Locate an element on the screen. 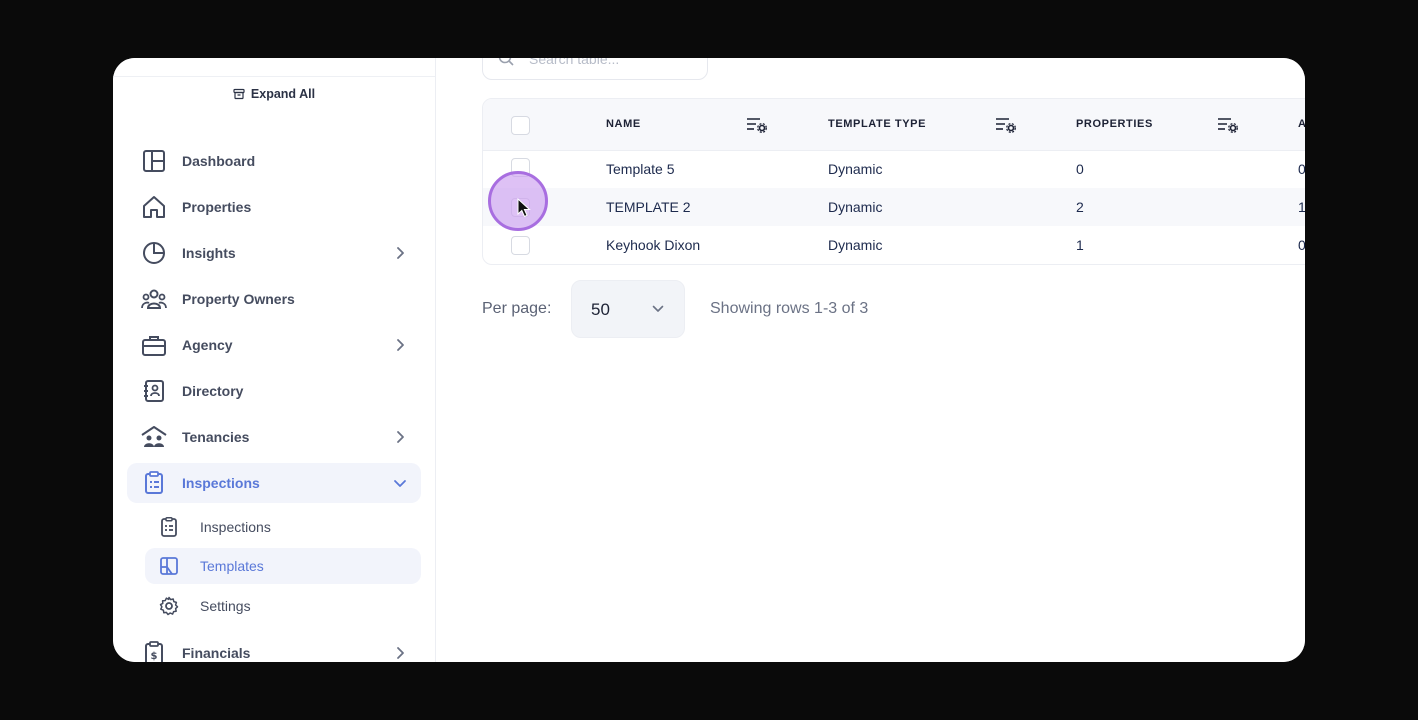 This screenshot has height=720, width=1418. expand-all-label: Expand All is located at coordinates (283, 94).